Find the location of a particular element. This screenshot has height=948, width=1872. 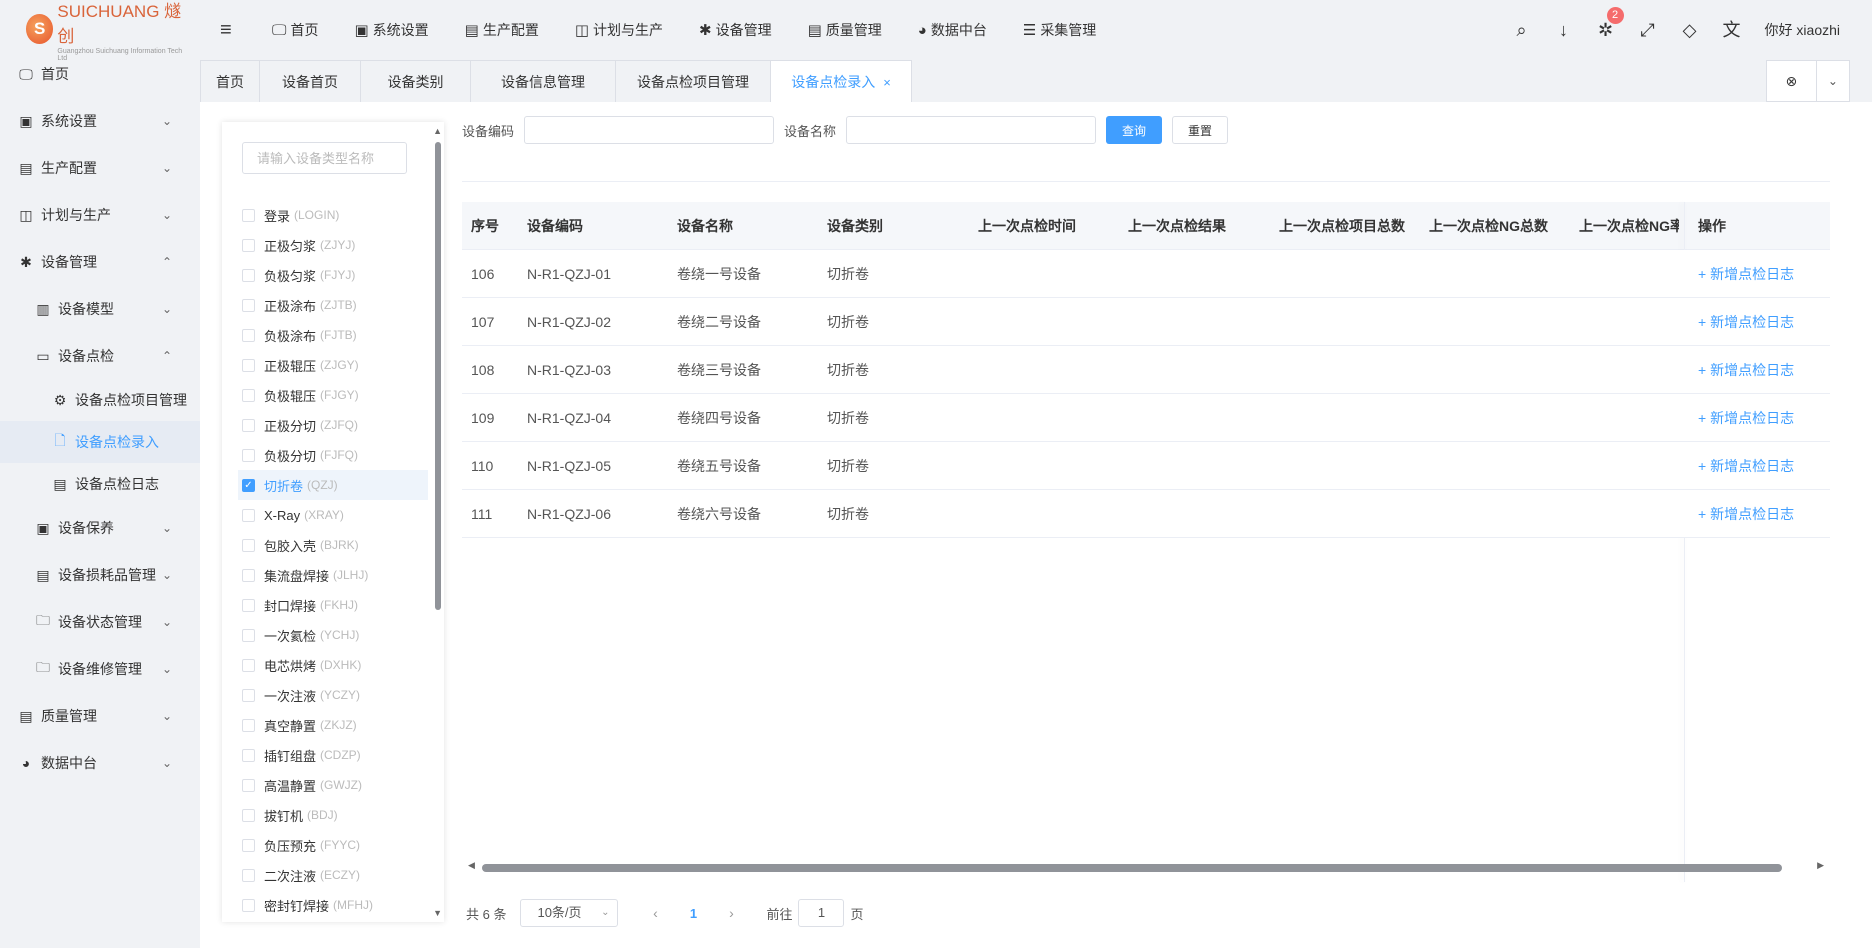

table-row: 111 N-R1-QZJ-06 卷绕六号设备 切折卷 + 新增点检日志 is located at coordinates (1146, 514).